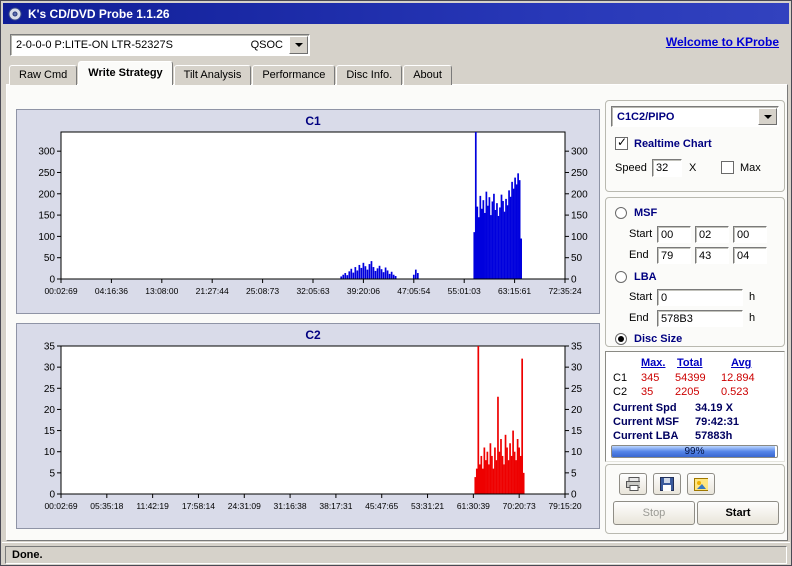 The width and height of the screenshot is (792, 566). I want to click on svg-text: 150, so click(579, 216).